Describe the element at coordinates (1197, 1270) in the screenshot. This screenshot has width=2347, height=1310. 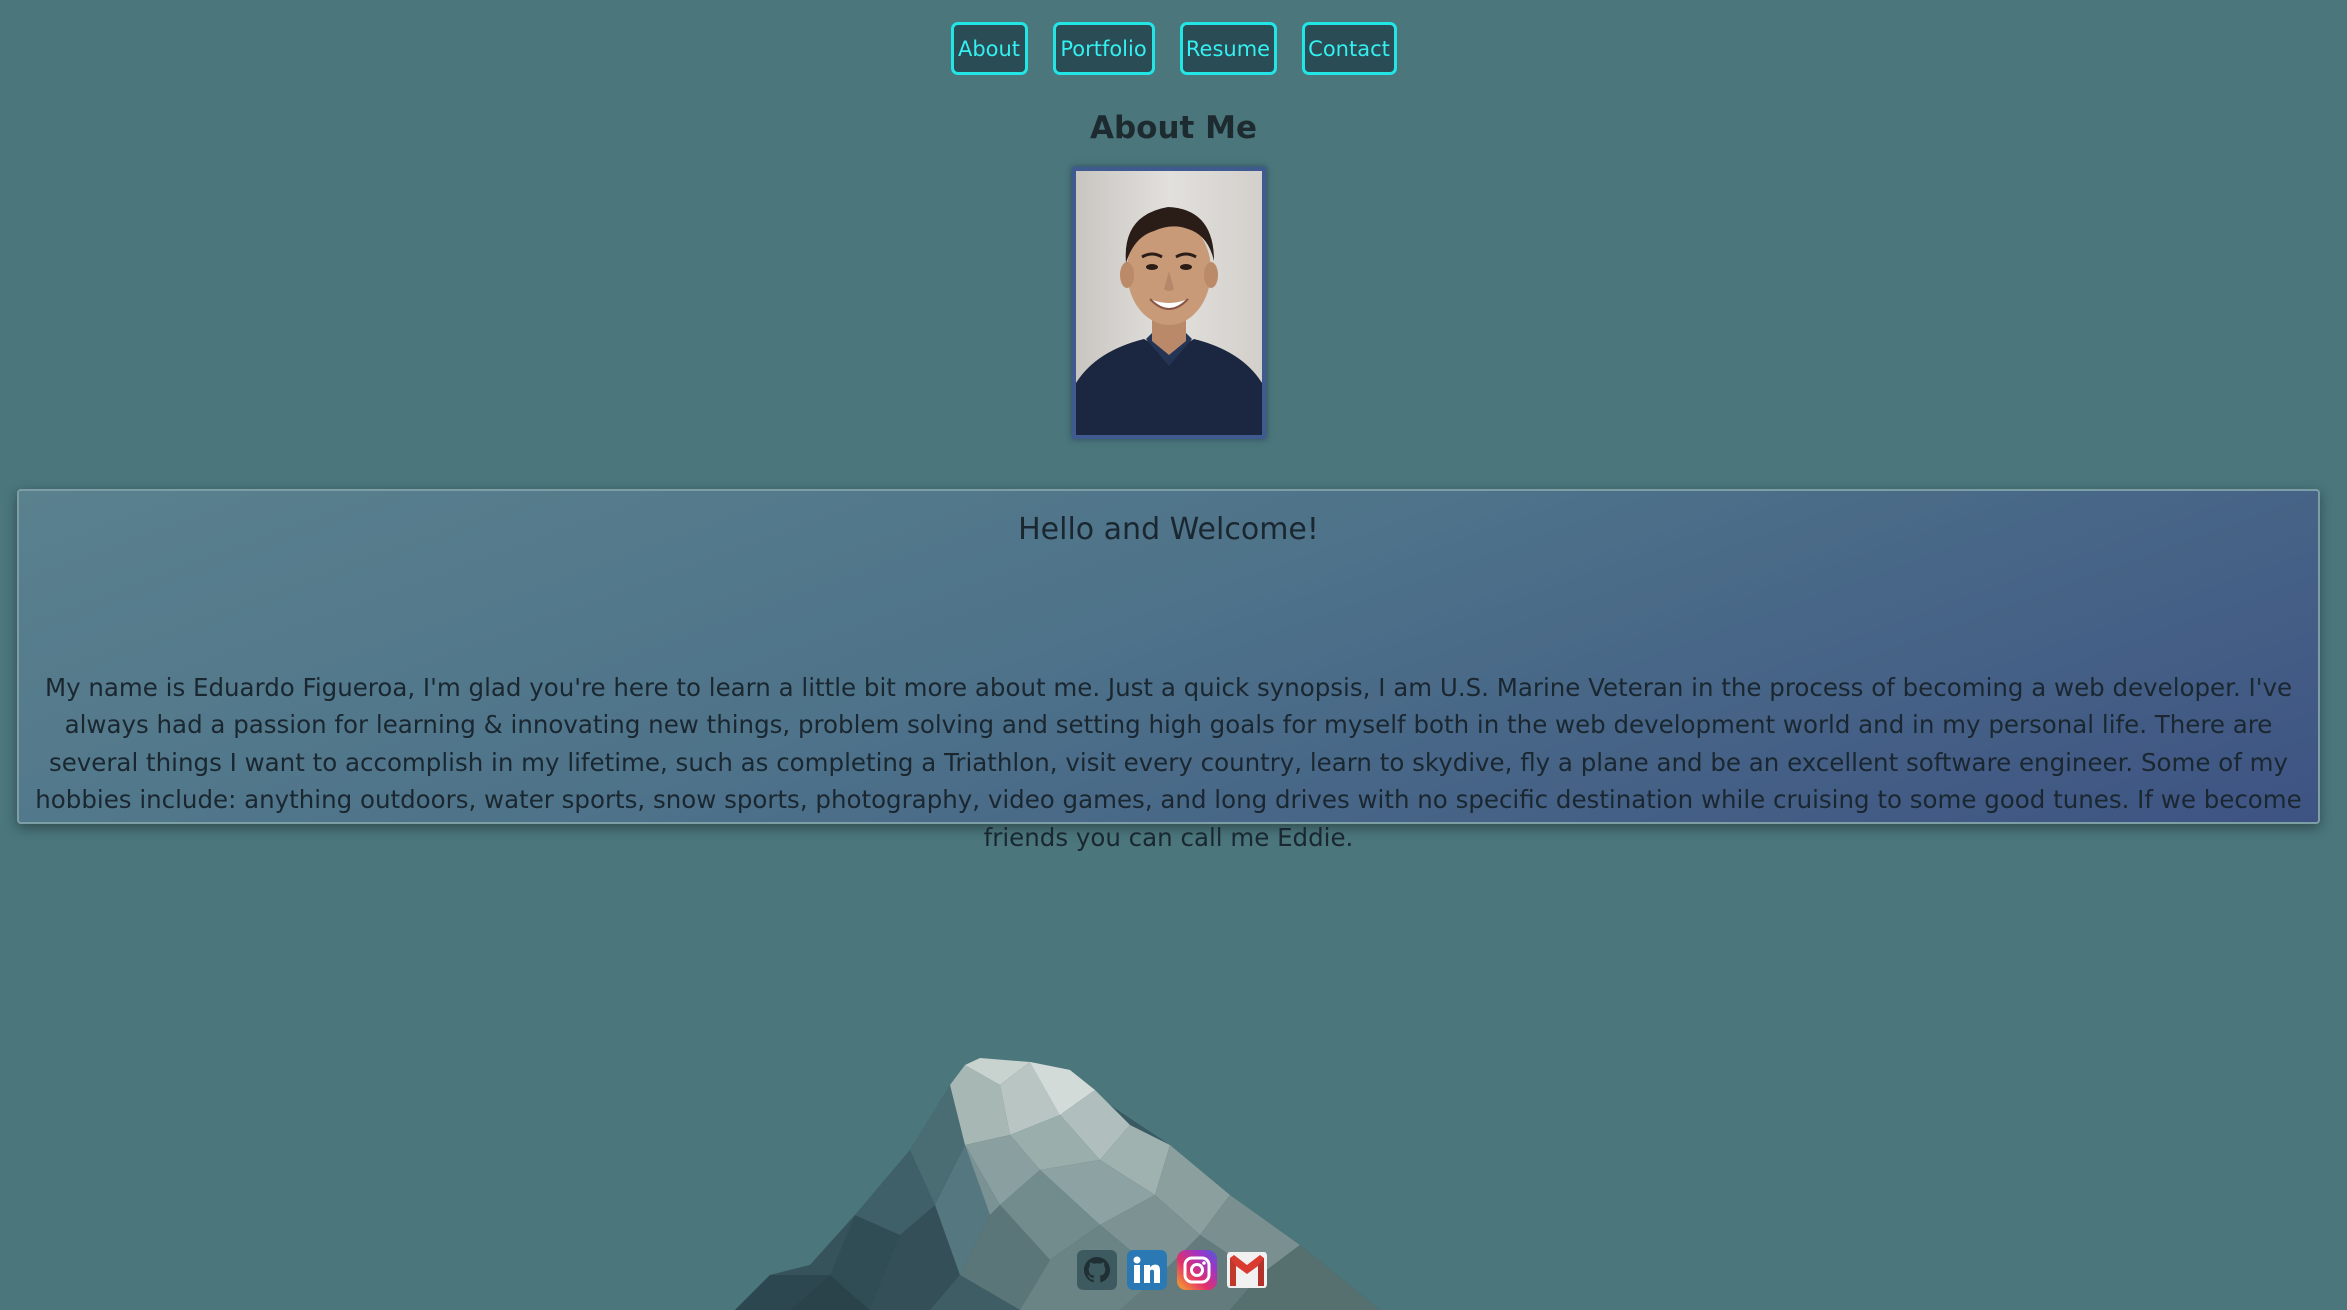
I see `instagram-icon` at that location.